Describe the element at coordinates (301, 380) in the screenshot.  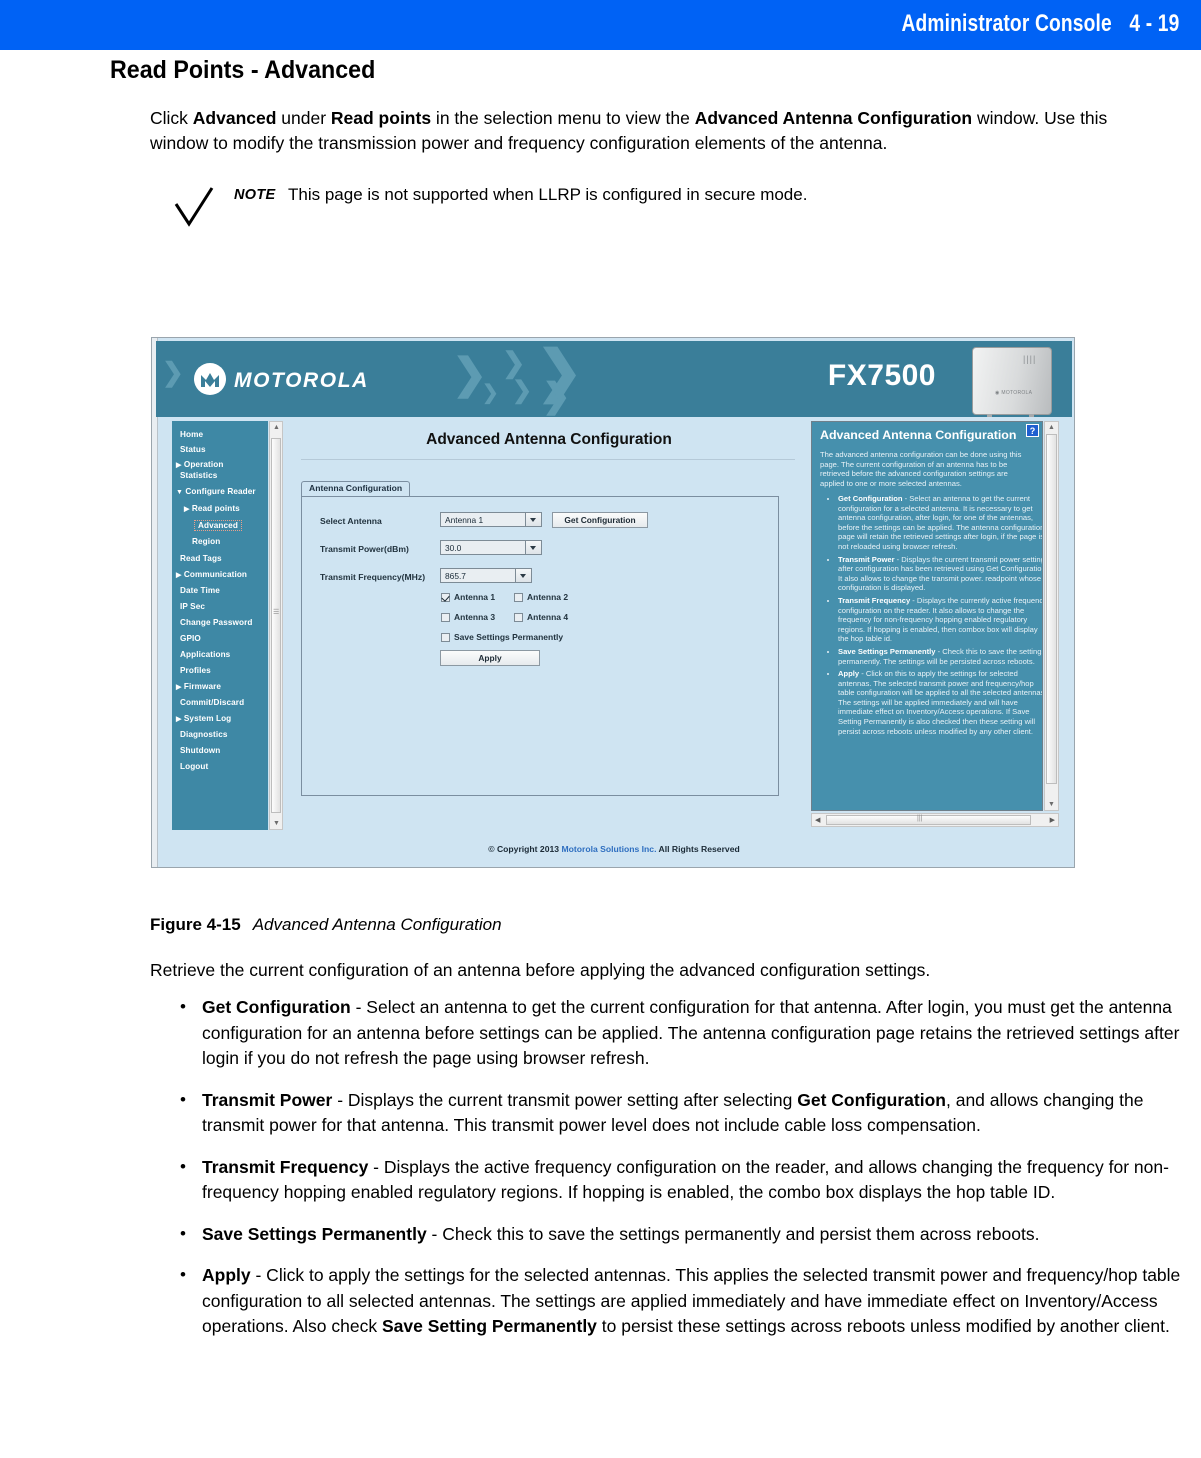
I see `brand-wordmark: MOTOROLA` at that location.